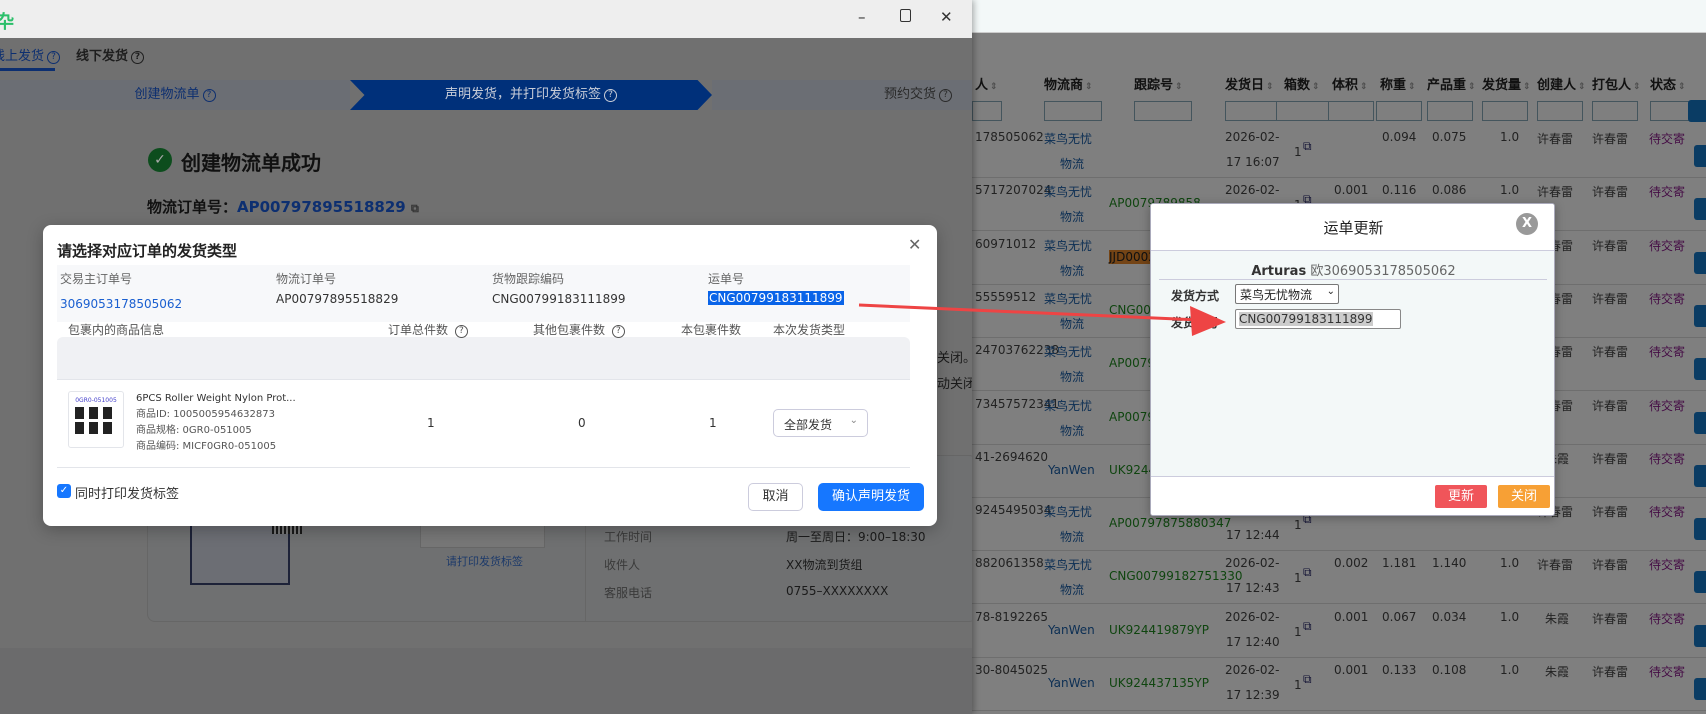 The image size is (1706, 714). Describe the element at coordinates (1353, 228) in the screenshot. I see `dialog-title: 运单更新` at that location.